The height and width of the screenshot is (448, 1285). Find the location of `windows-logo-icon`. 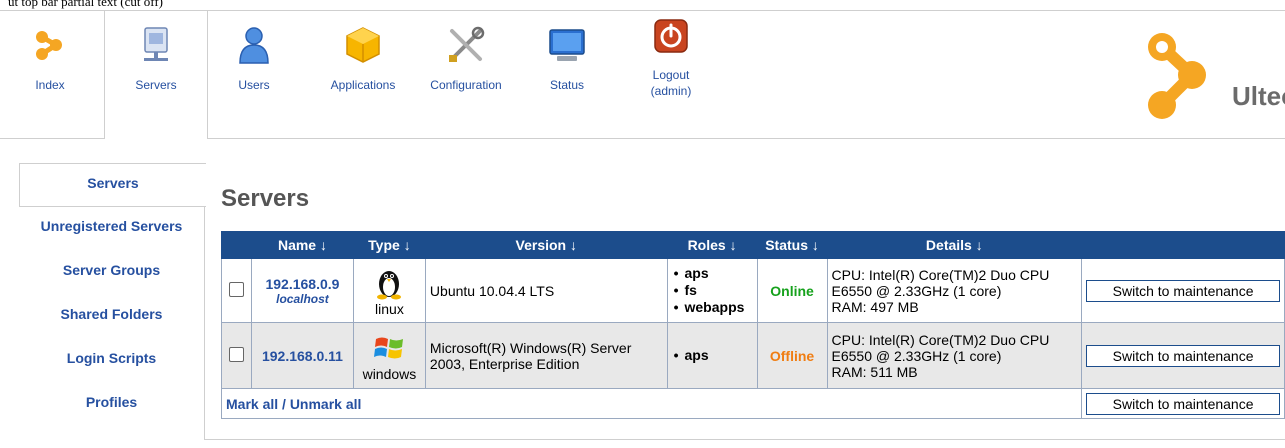

windows-logo-icon is located at coordinates (389, 347).